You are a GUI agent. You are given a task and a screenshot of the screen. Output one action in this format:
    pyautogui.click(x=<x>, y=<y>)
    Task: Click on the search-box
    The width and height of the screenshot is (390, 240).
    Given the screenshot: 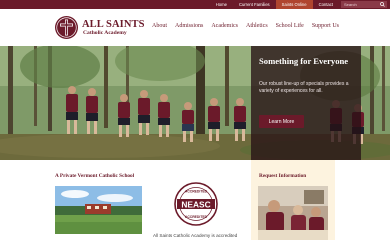 What is the action you would take?
    pyautogui.click(x=364, y=4)
    